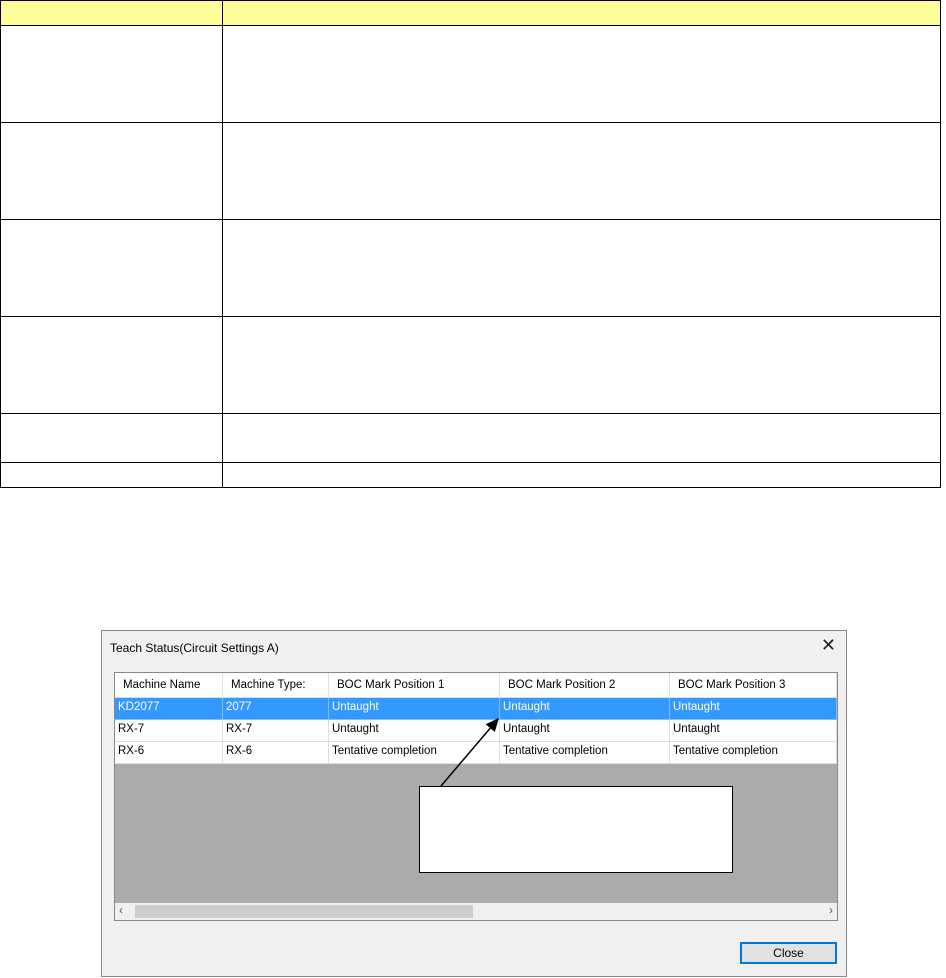 The height and width of the screenshot is (978, 946). Describe the element at coordinates (576, 829) in the screenshot. I see `callout-box` at that location.